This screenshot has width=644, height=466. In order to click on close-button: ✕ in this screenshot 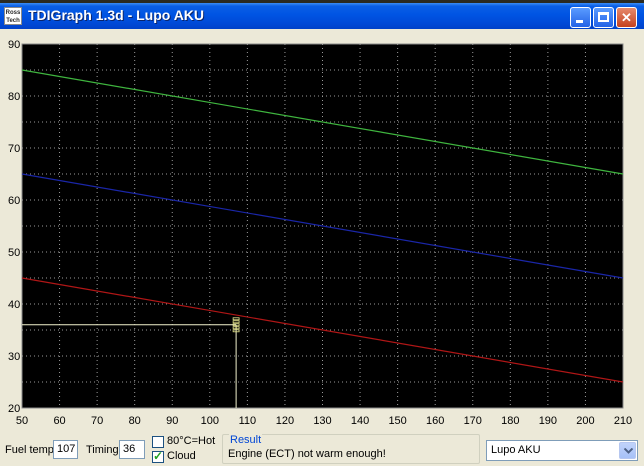, I will do `click(626, 17)`.